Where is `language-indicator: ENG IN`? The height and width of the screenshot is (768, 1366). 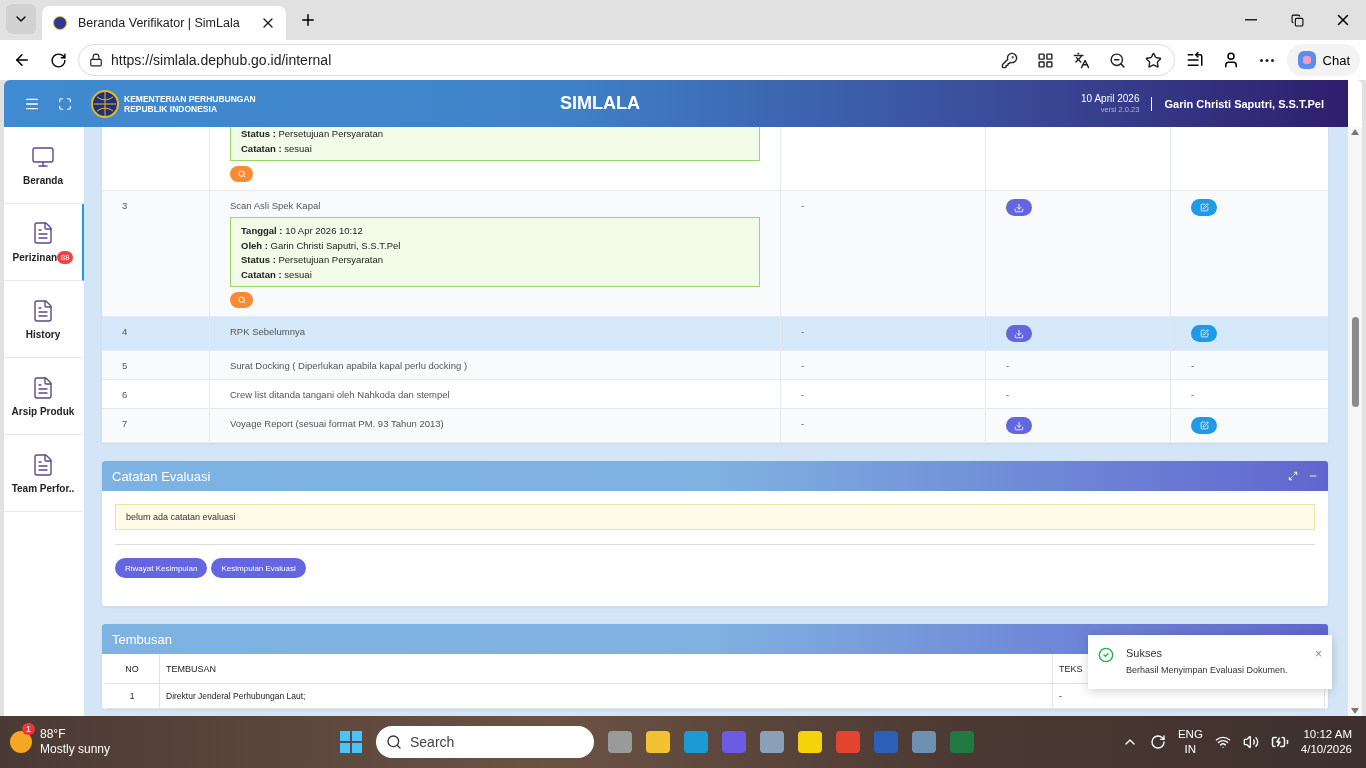 language-indicator: ENG IN is located at coordinates (1190, 742).